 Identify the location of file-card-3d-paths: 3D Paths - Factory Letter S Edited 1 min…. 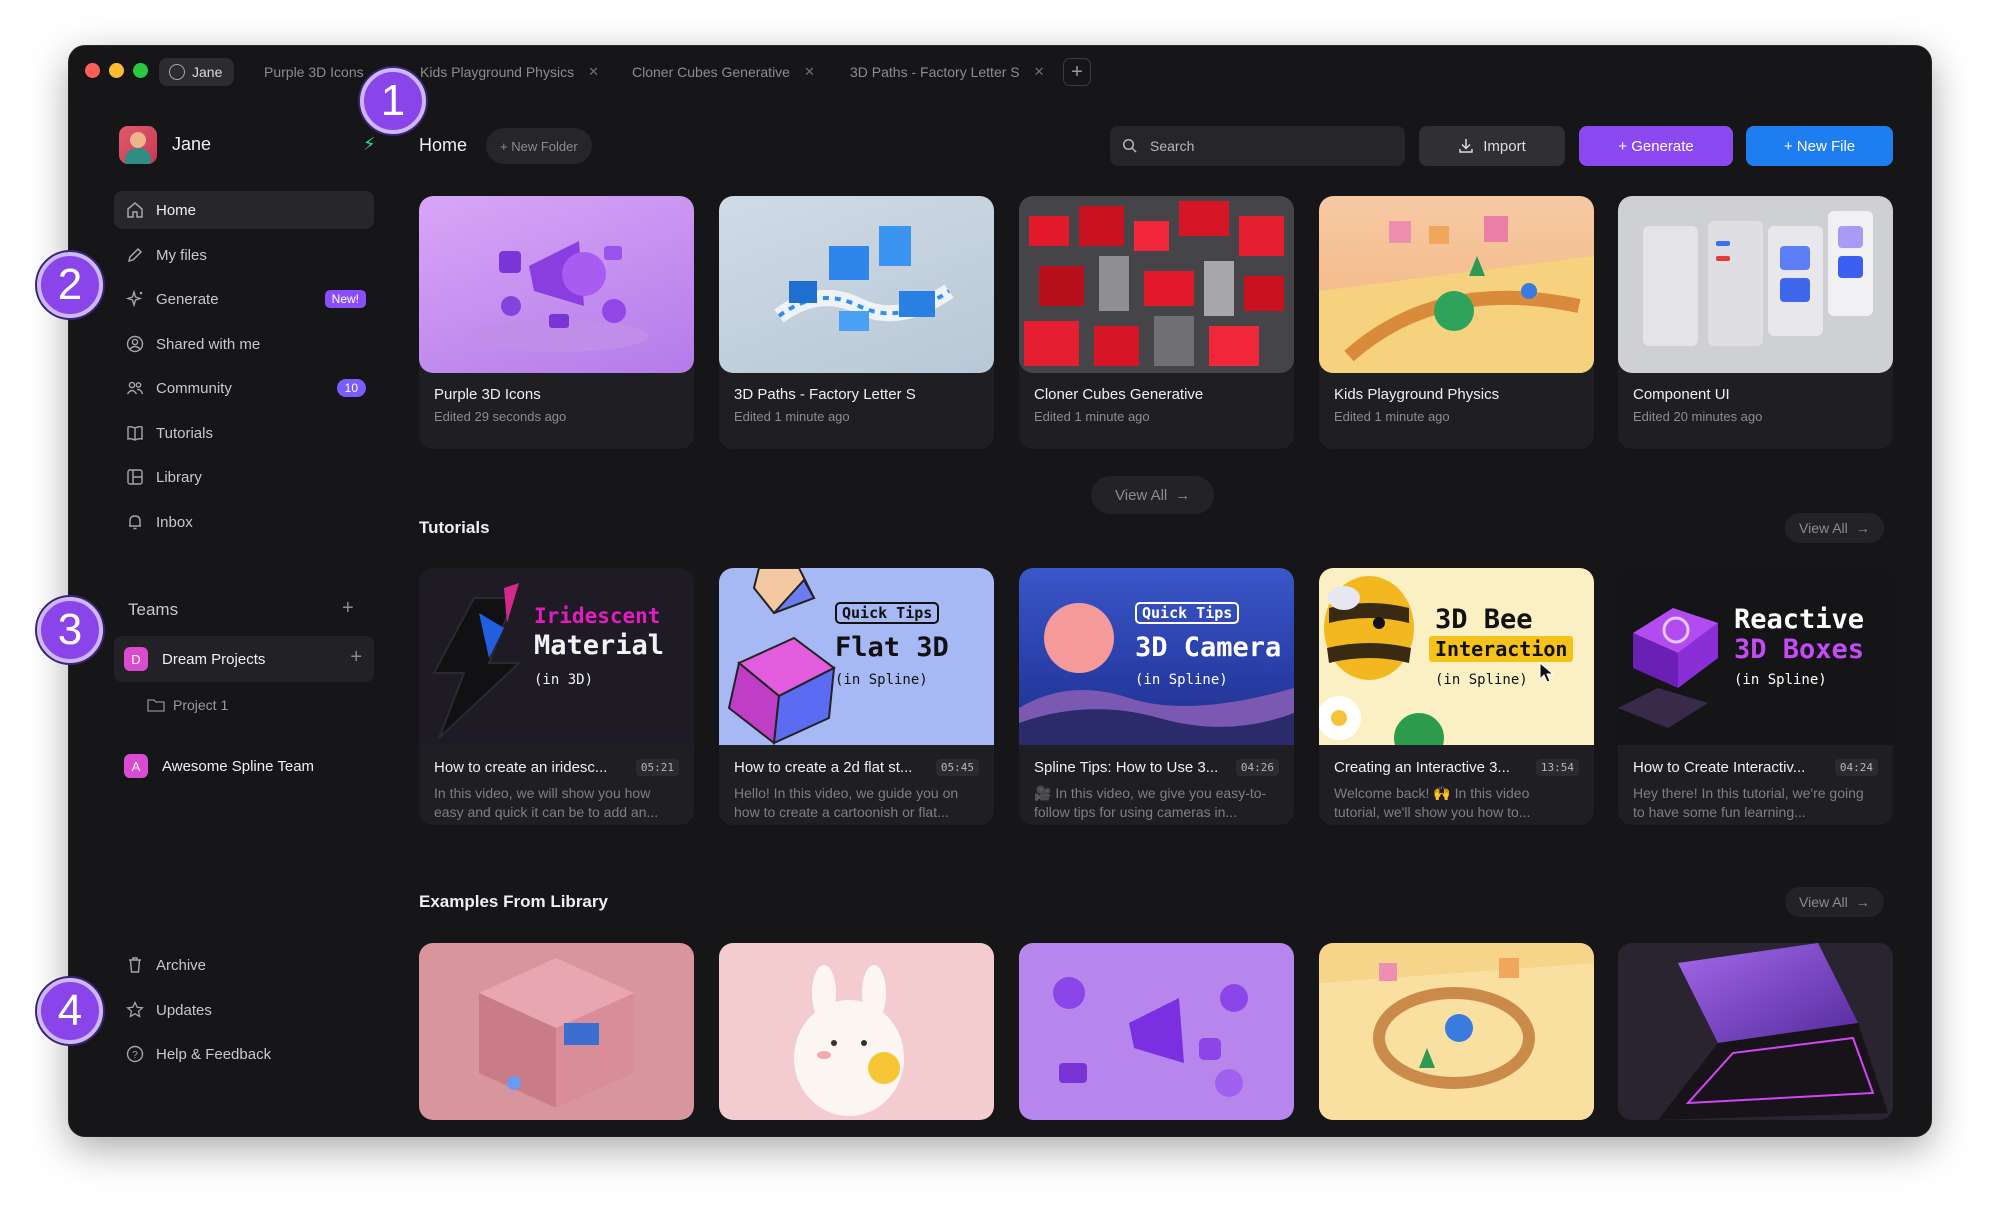
(856, 322).